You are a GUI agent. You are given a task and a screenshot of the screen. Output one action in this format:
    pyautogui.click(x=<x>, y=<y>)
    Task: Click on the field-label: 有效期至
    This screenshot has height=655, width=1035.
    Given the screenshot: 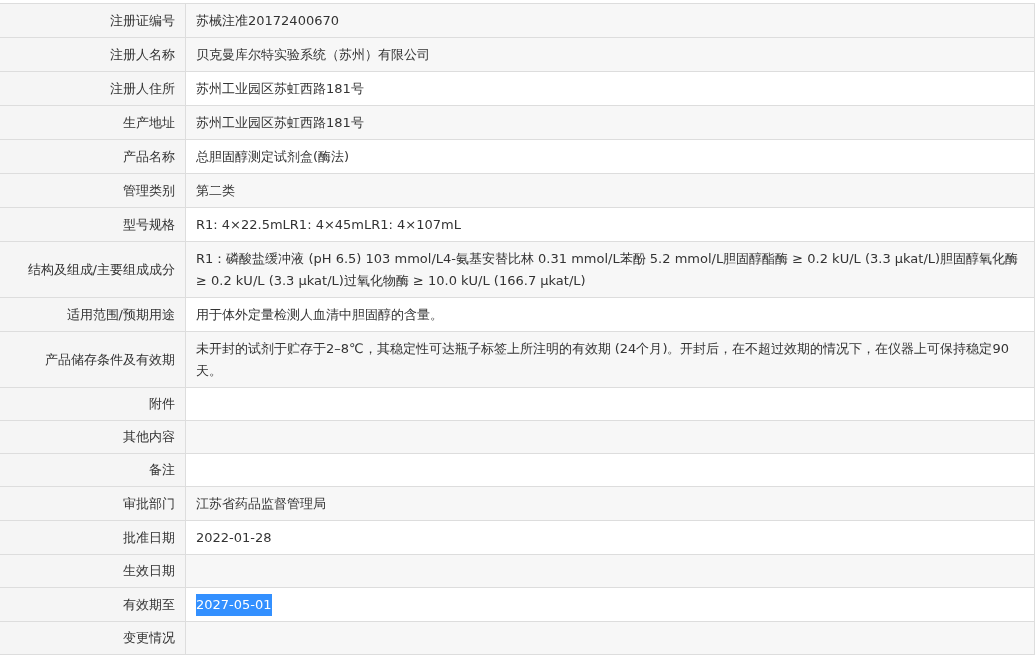 What is the action you would take?
    pyautogui.click(x=93, y=604)
    